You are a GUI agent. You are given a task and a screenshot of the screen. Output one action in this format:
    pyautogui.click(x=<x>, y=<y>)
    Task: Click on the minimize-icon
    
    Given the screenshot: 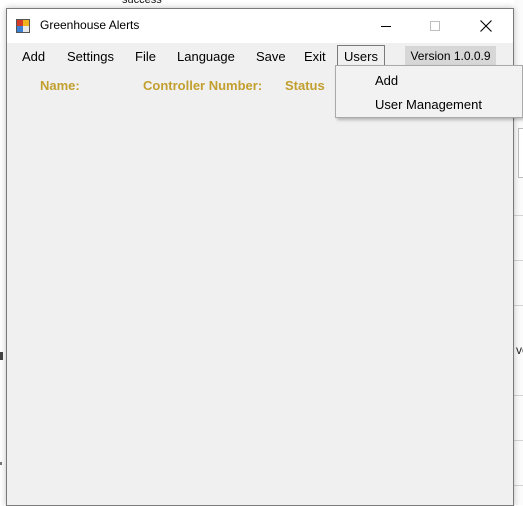 What is the action you would take?
    pyautogui.click(x=386, y=26)
    